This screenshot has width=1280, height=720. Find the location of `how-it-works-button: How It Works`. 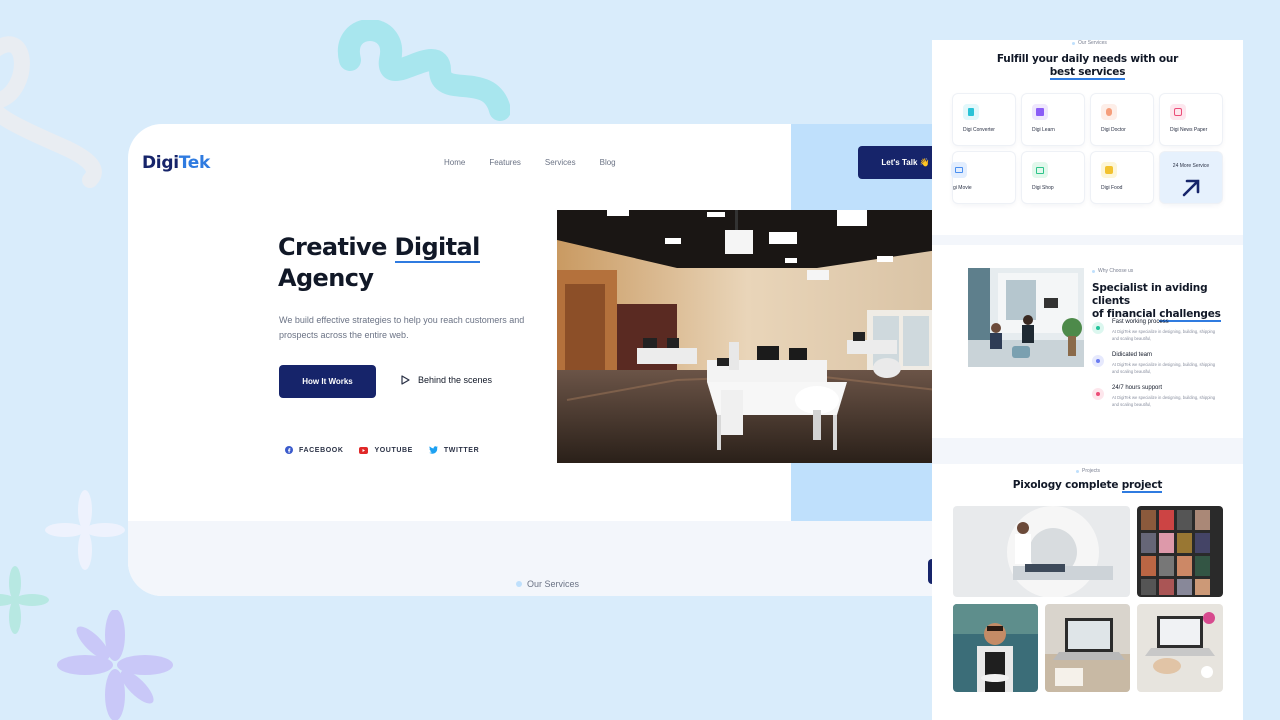

how-it-works-button: How It Works is located at coordinates (327, 381).